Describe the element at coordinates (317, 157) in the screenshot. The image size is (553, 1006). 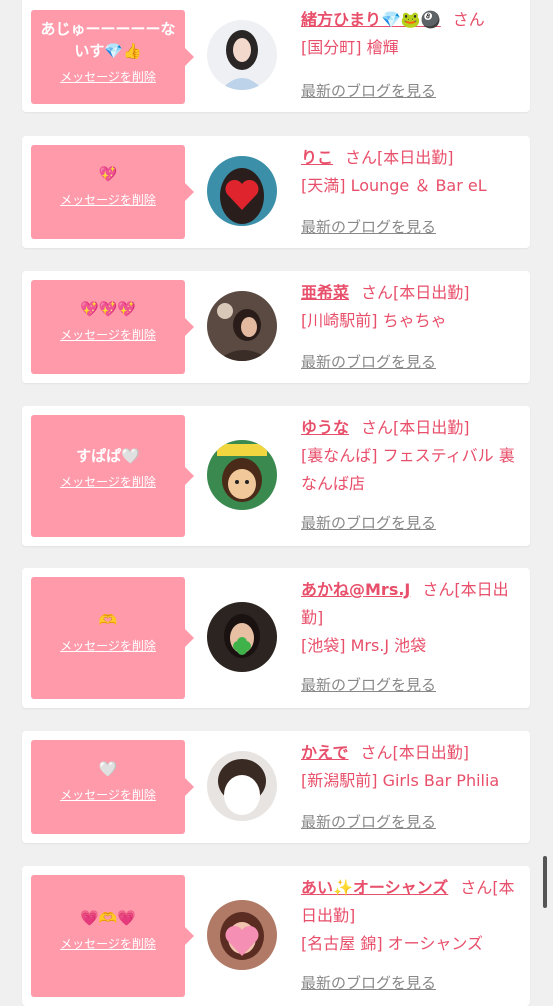
I see `girl-name-link: りこ` at that location.